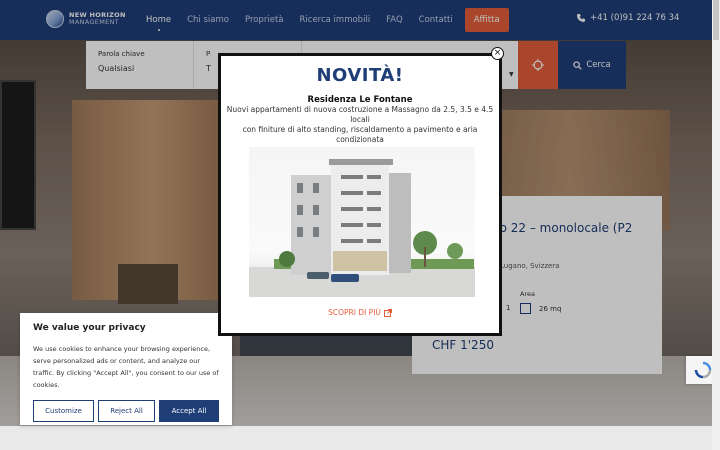 The image size is (720, 450). Describe the element at coordinates (360, 75) in the screenshot. I see `modal-title: NOVITÀ!` at that location.